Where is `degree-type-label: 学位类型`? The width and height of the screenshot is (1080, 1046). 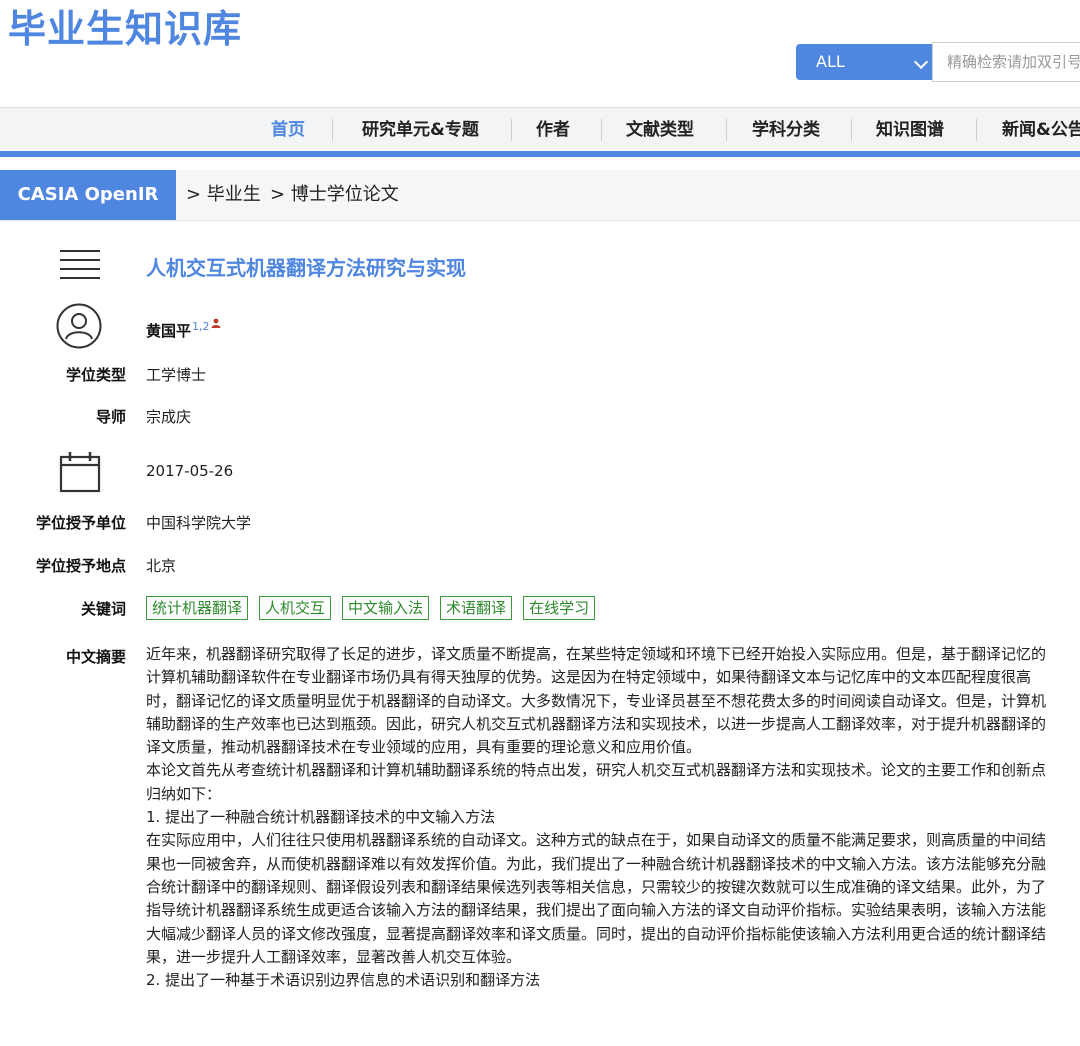
degree-type-label: 学位类型 is located at coordinates (96, 374).